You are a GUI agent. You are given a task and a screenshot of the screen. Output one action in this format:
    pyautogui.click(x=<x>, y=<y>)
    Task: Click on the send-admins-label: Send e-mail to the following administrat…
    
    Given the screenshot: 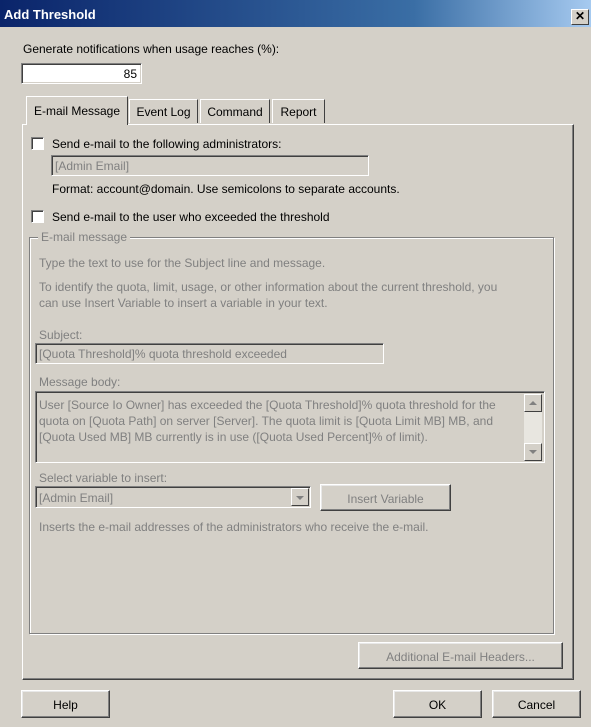 What is the action you would take?
    pyautogui.click(x=167, y=144)
    